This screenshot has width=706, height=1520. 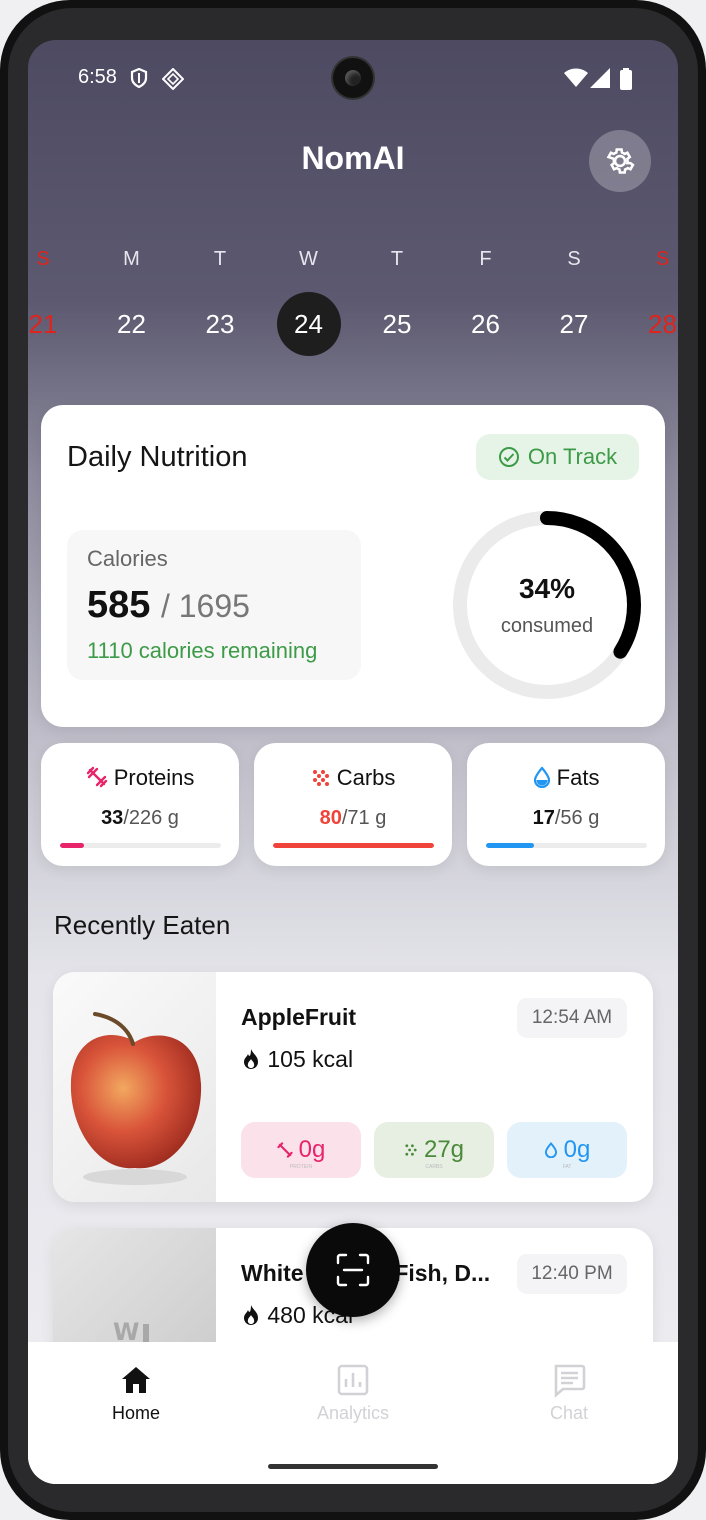 What do you see at coordinates (353, 78) in the screenshot?
I see `front-camera` at bounding box center [353, 78].